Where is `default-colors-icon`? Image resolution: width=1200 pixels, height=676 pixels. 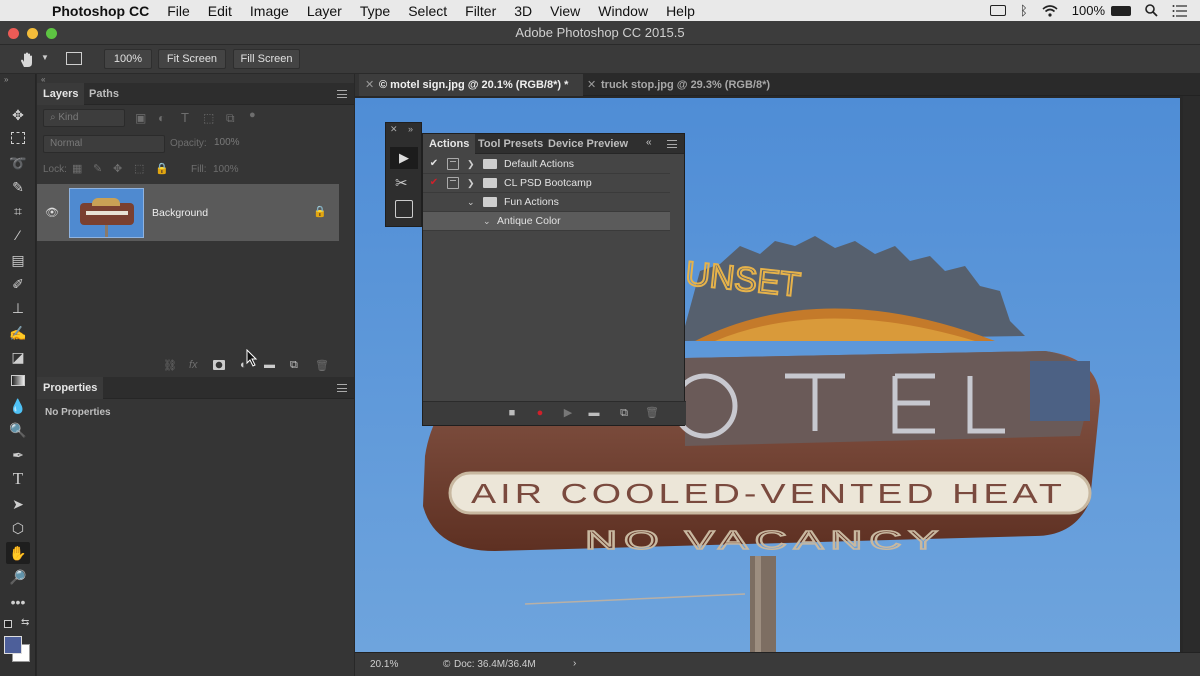
default-colors-icon is located at coordinates (8, 624).